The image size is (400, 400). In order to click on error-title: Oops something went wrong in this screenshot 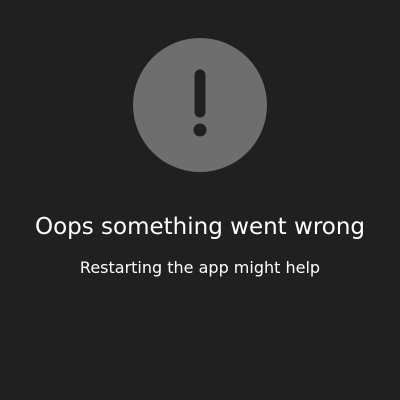, I will do `click(200, 227)`.